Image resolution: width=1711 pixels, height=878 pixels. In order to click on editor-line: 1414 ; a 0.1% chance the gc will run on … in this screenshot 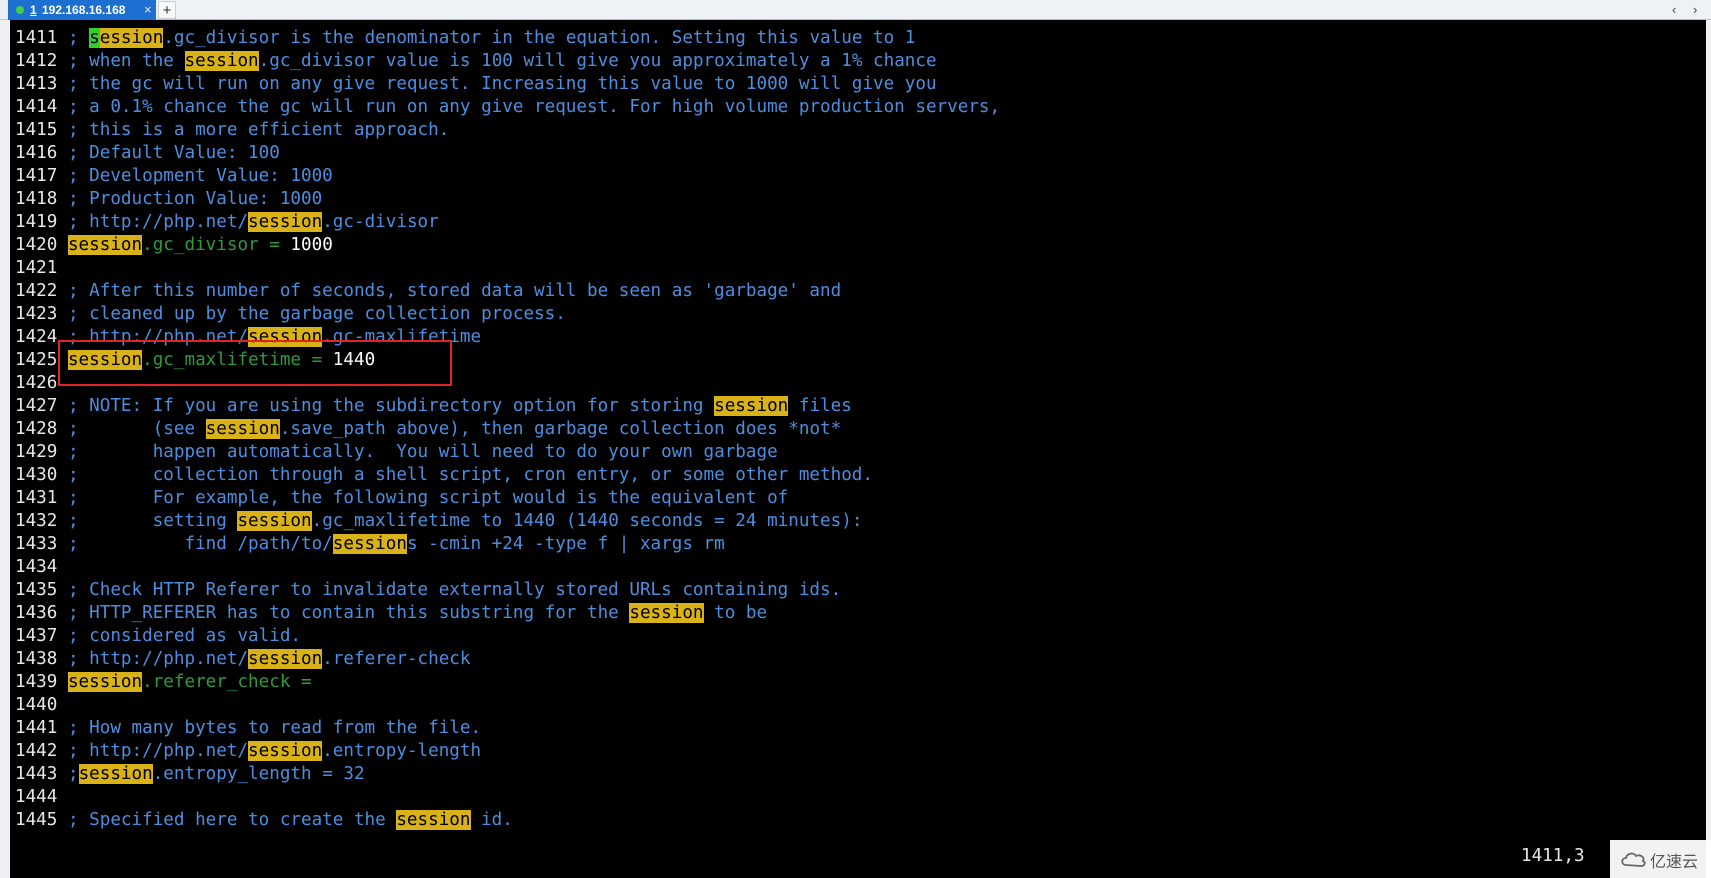, I will do `click(507, 107)`.